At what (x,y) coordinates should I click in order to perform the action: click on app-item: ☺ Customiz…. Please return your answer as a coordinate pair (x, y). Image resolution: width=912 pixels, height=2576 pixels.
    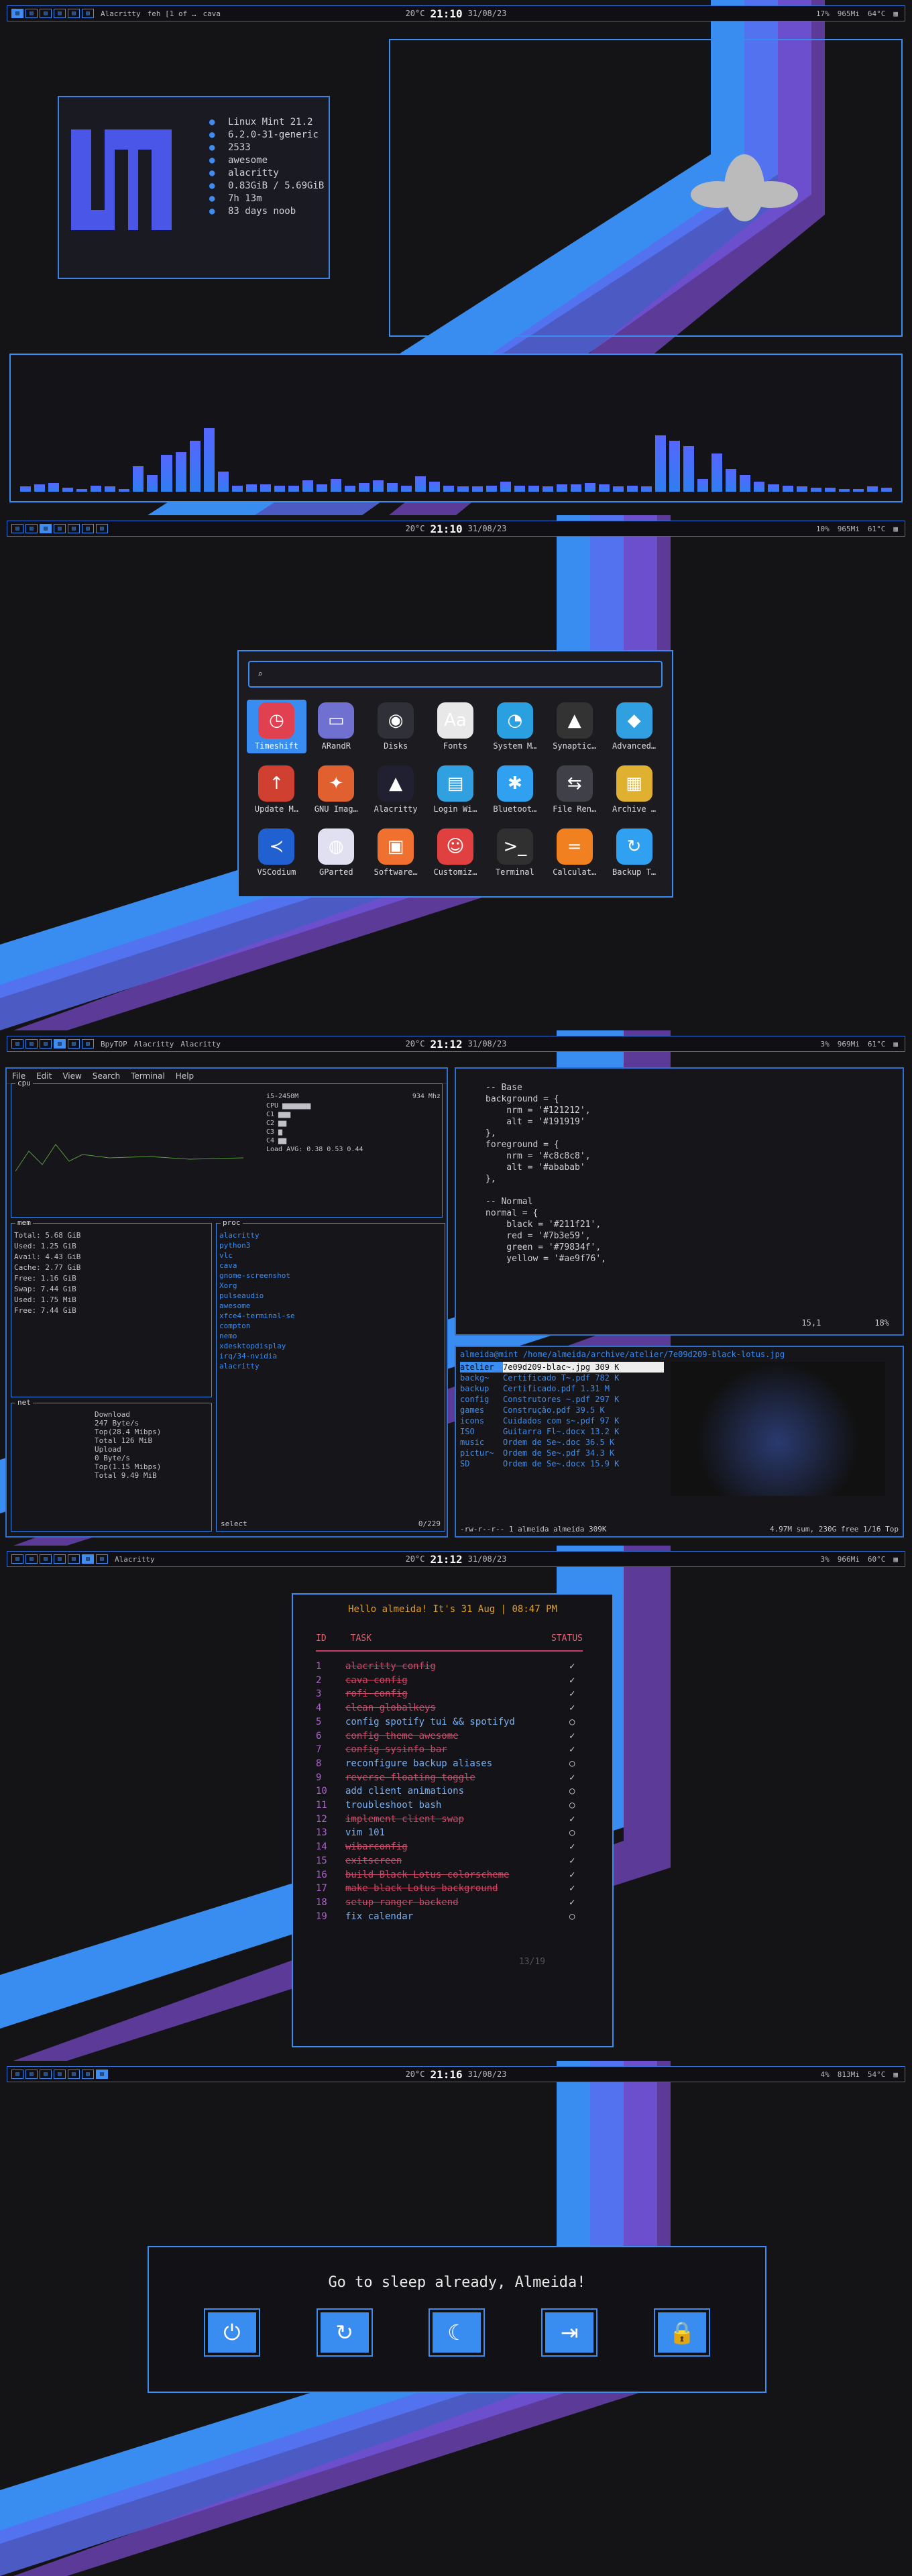
    Looking at the image, I should click on (456, 852).